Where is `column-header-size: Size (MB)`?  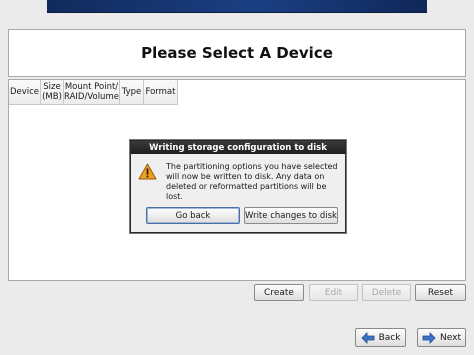
column-header-size: Size (MB) is located at coordinates (52, 92).